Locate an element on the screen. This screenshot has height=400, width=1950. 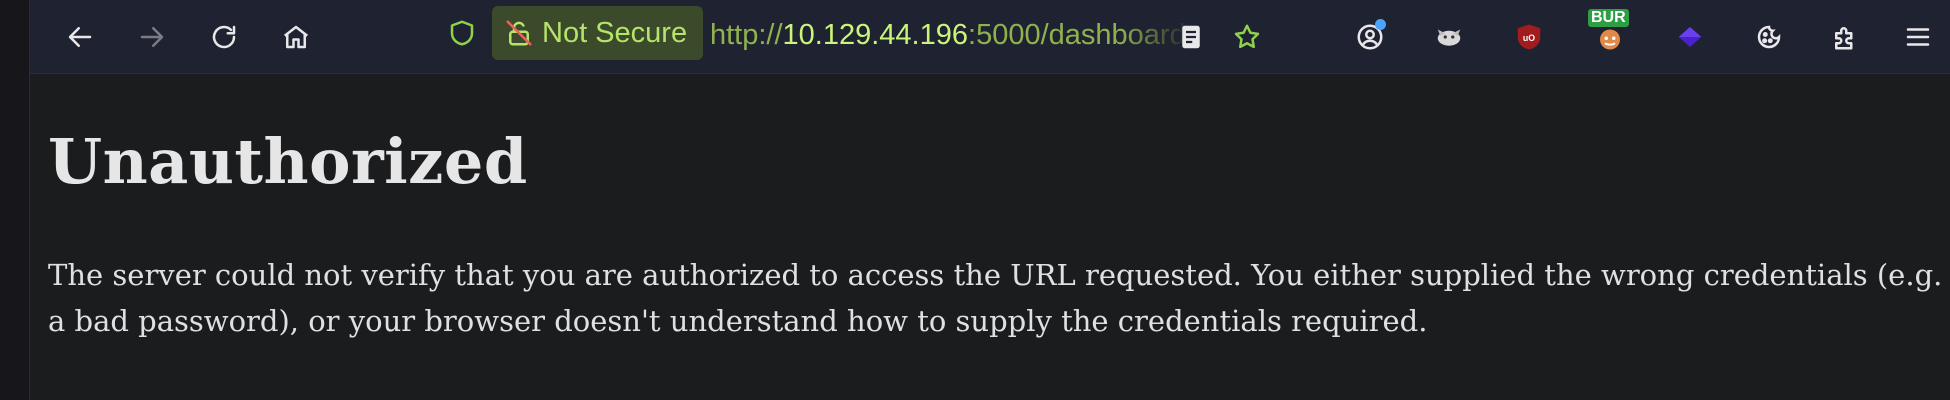
svg-text: uO is located at coordinates (1529, 38).